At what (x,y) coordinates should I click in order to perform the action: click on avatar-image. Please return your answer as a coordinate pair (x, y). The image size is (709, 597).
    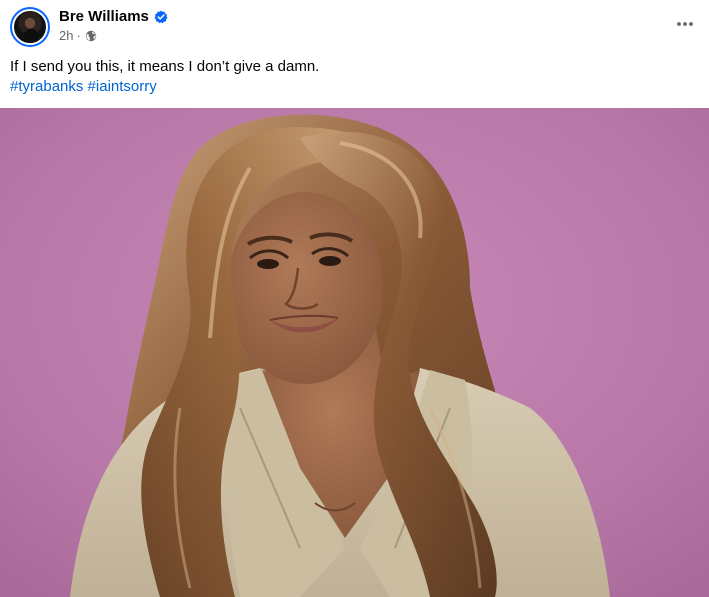
    Looking at the image, I should click on (30, 27).